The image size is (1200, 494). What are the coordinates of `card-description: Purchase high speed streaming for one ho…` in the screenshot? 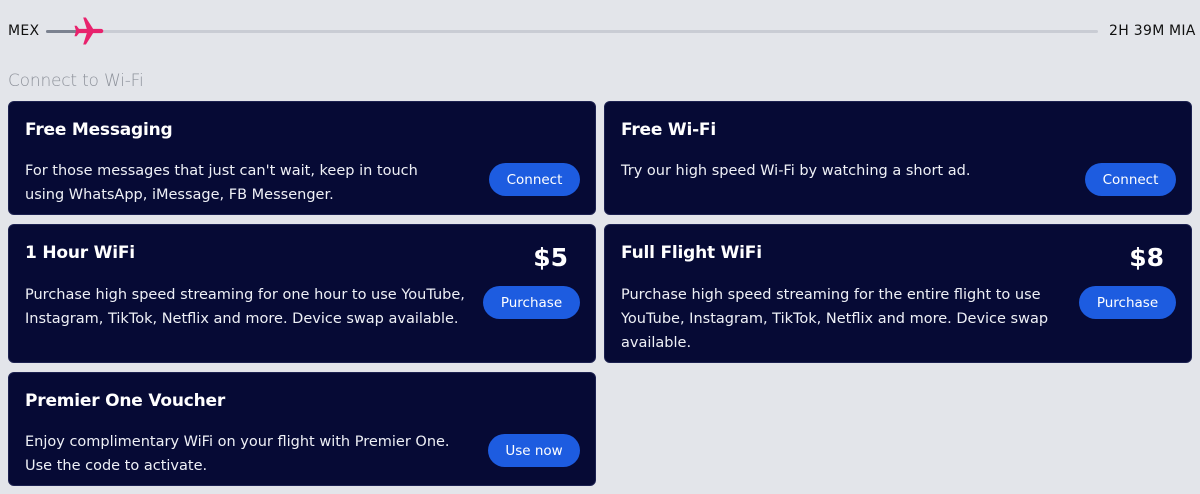 It's located at (245, 307).